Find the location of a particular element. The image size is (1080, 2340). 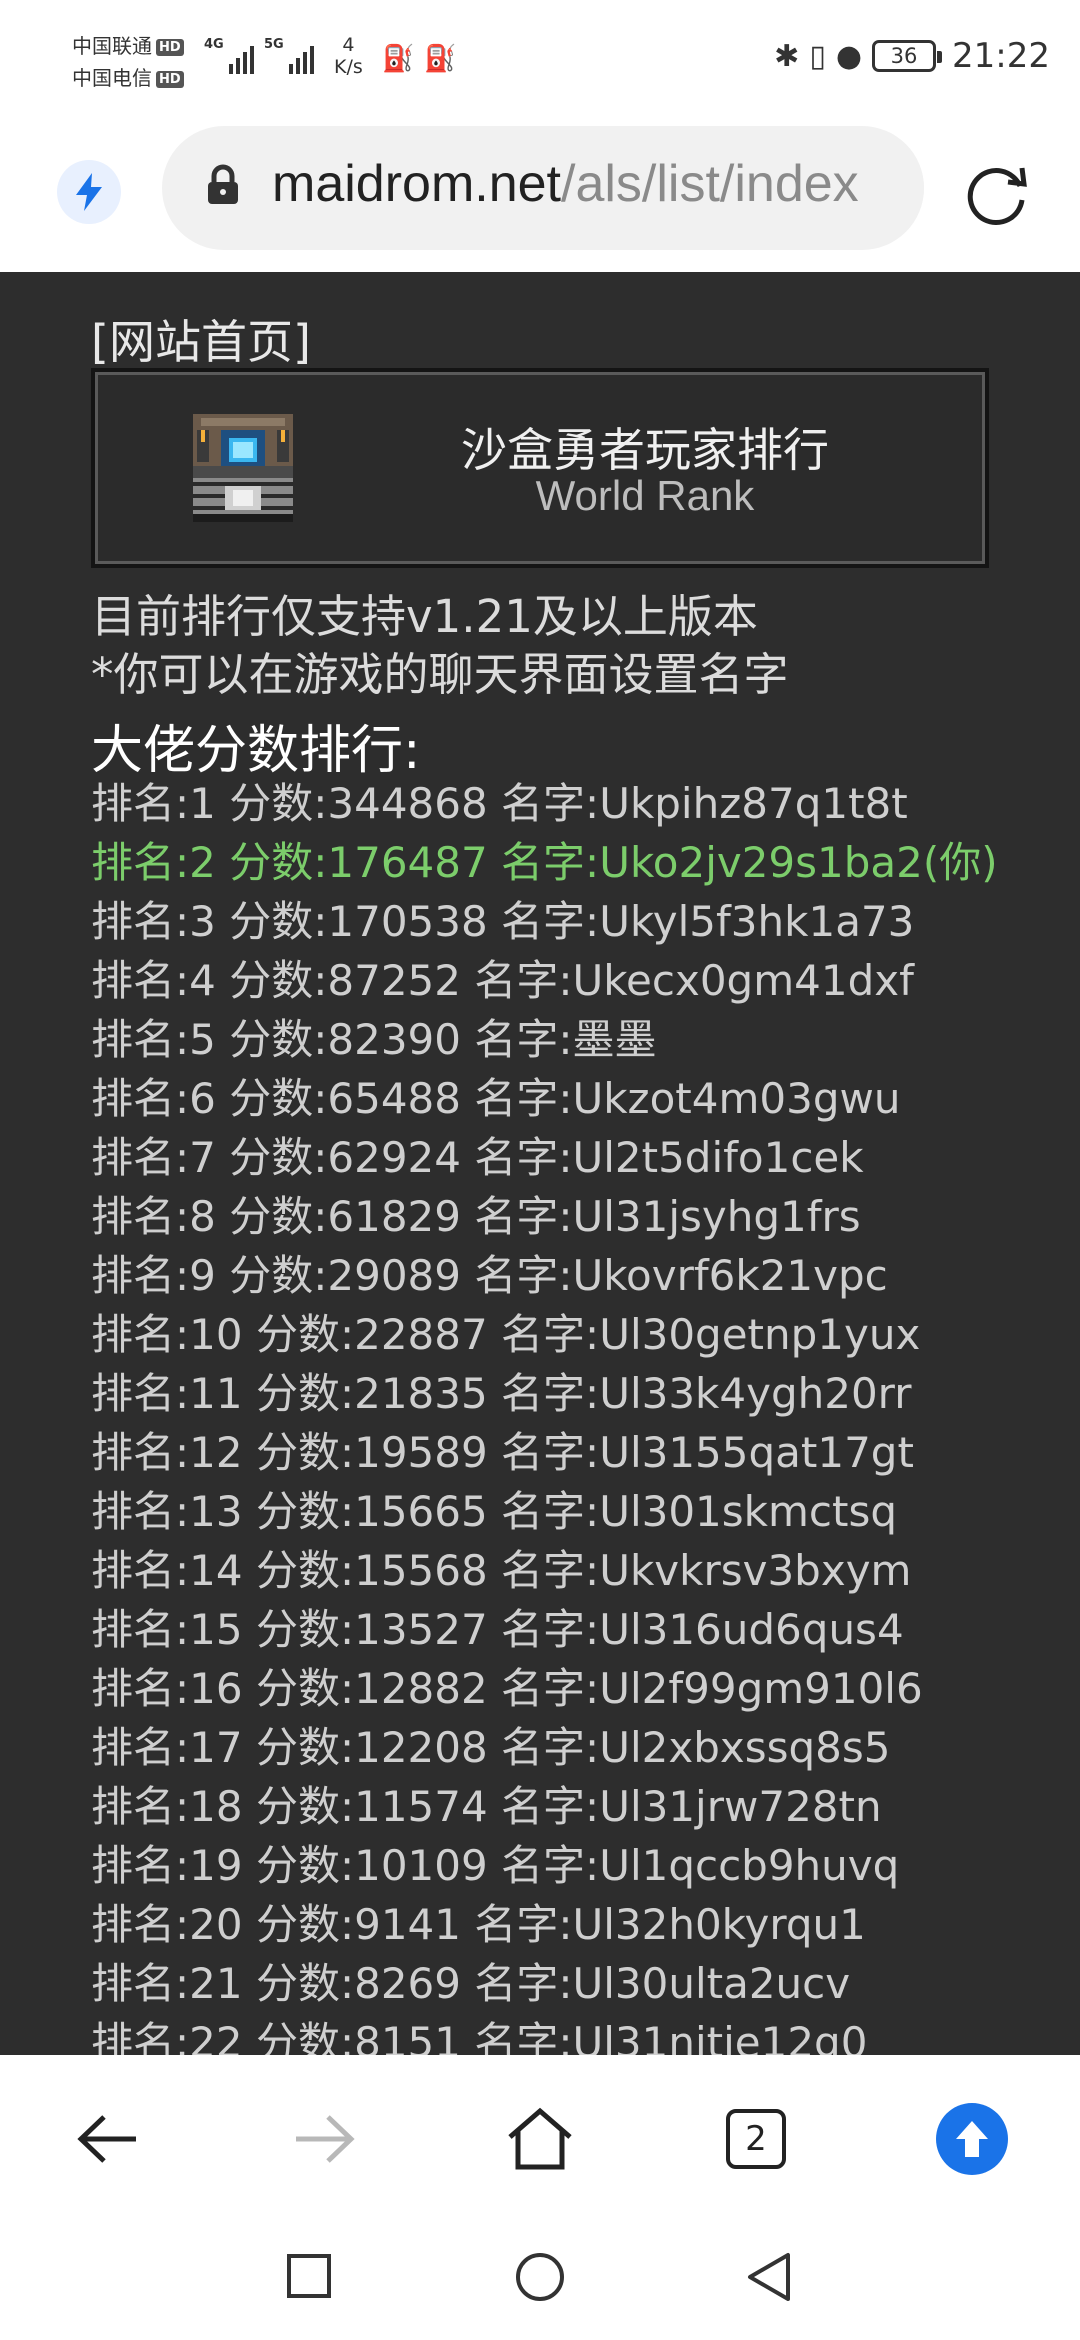

version-notice: 目前排行仅支持v1.21及以上版本 is located at coordinates (424, 616).